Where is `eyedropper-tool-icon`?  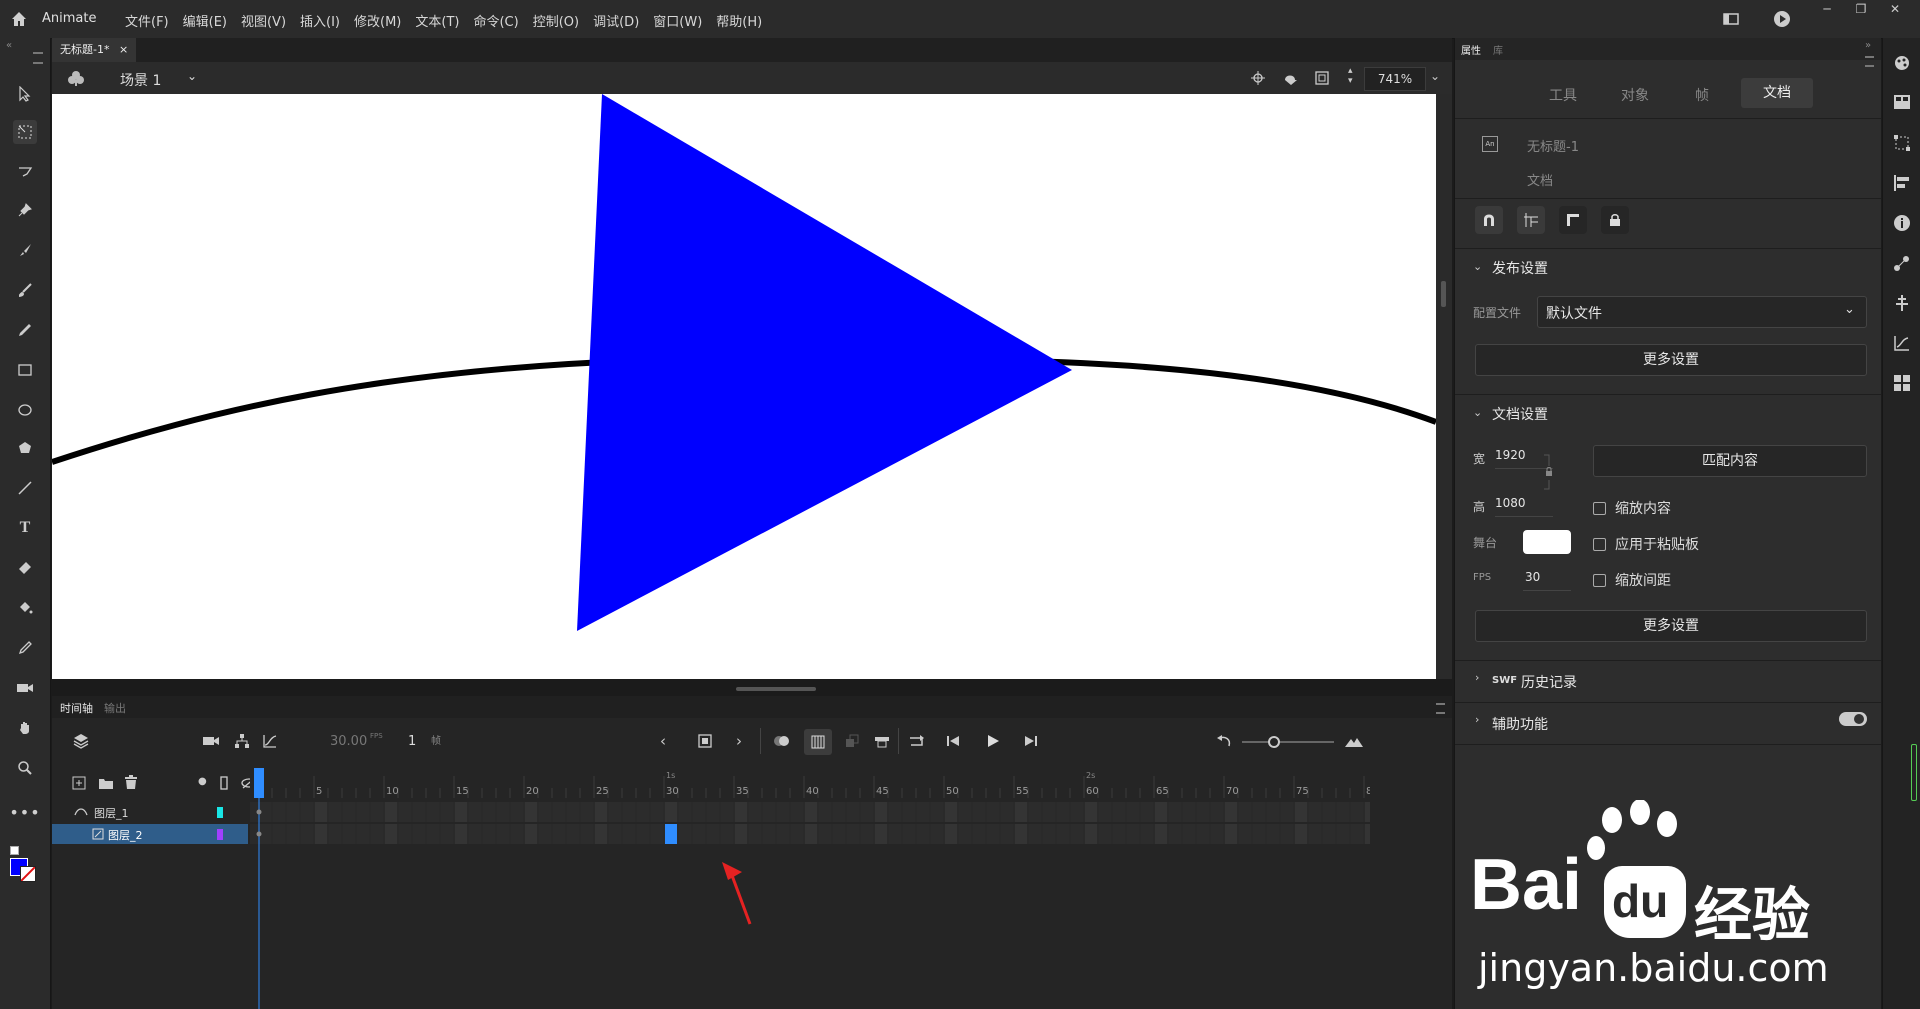 eyedropper-tool-icon is located at coordinates (25, 648).